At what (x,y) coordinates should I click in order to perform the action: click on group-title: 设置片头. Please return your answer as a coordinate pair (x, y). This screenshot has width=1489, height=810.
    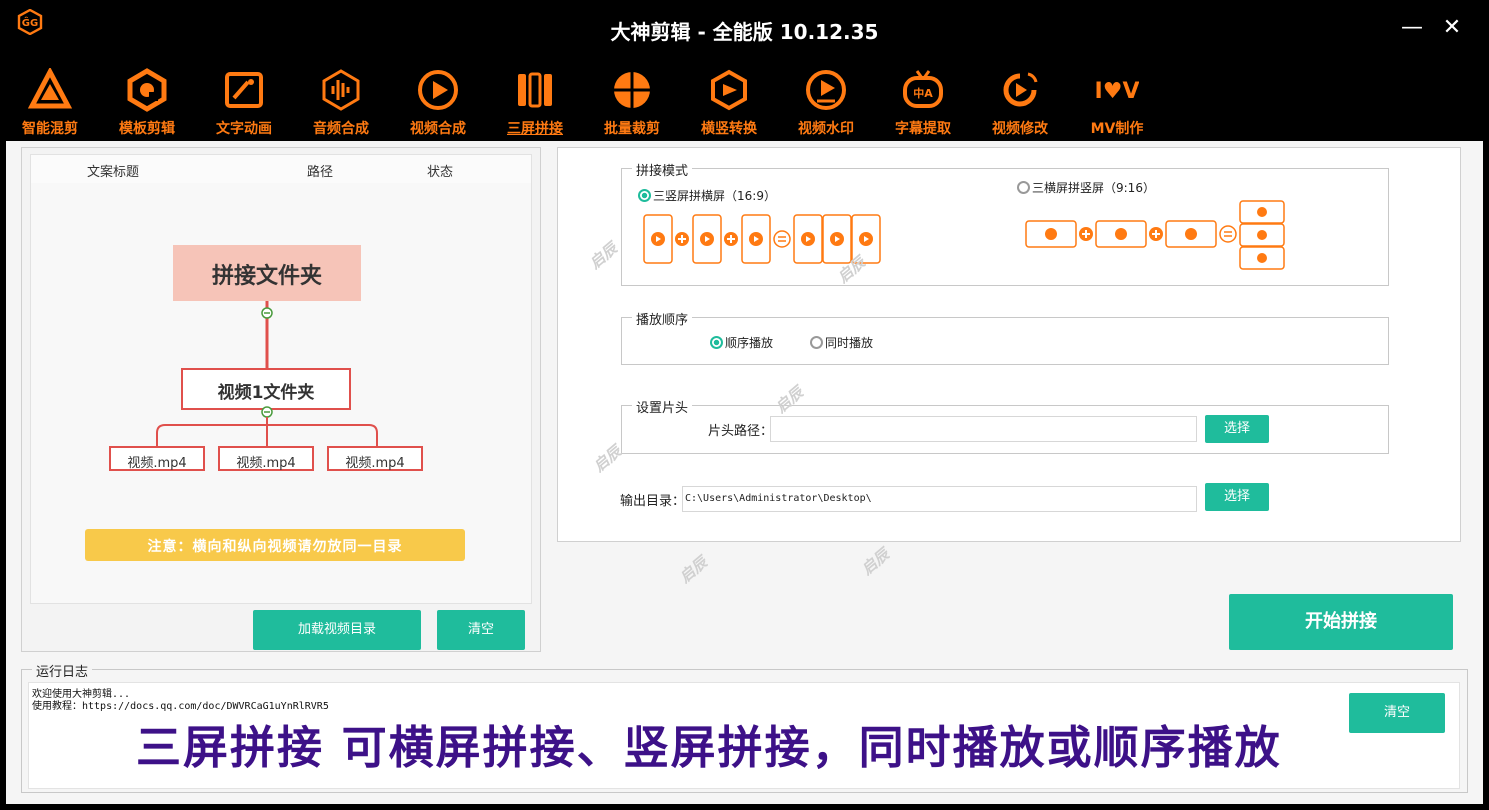
    Looking at the image, I should click on (662, 406).